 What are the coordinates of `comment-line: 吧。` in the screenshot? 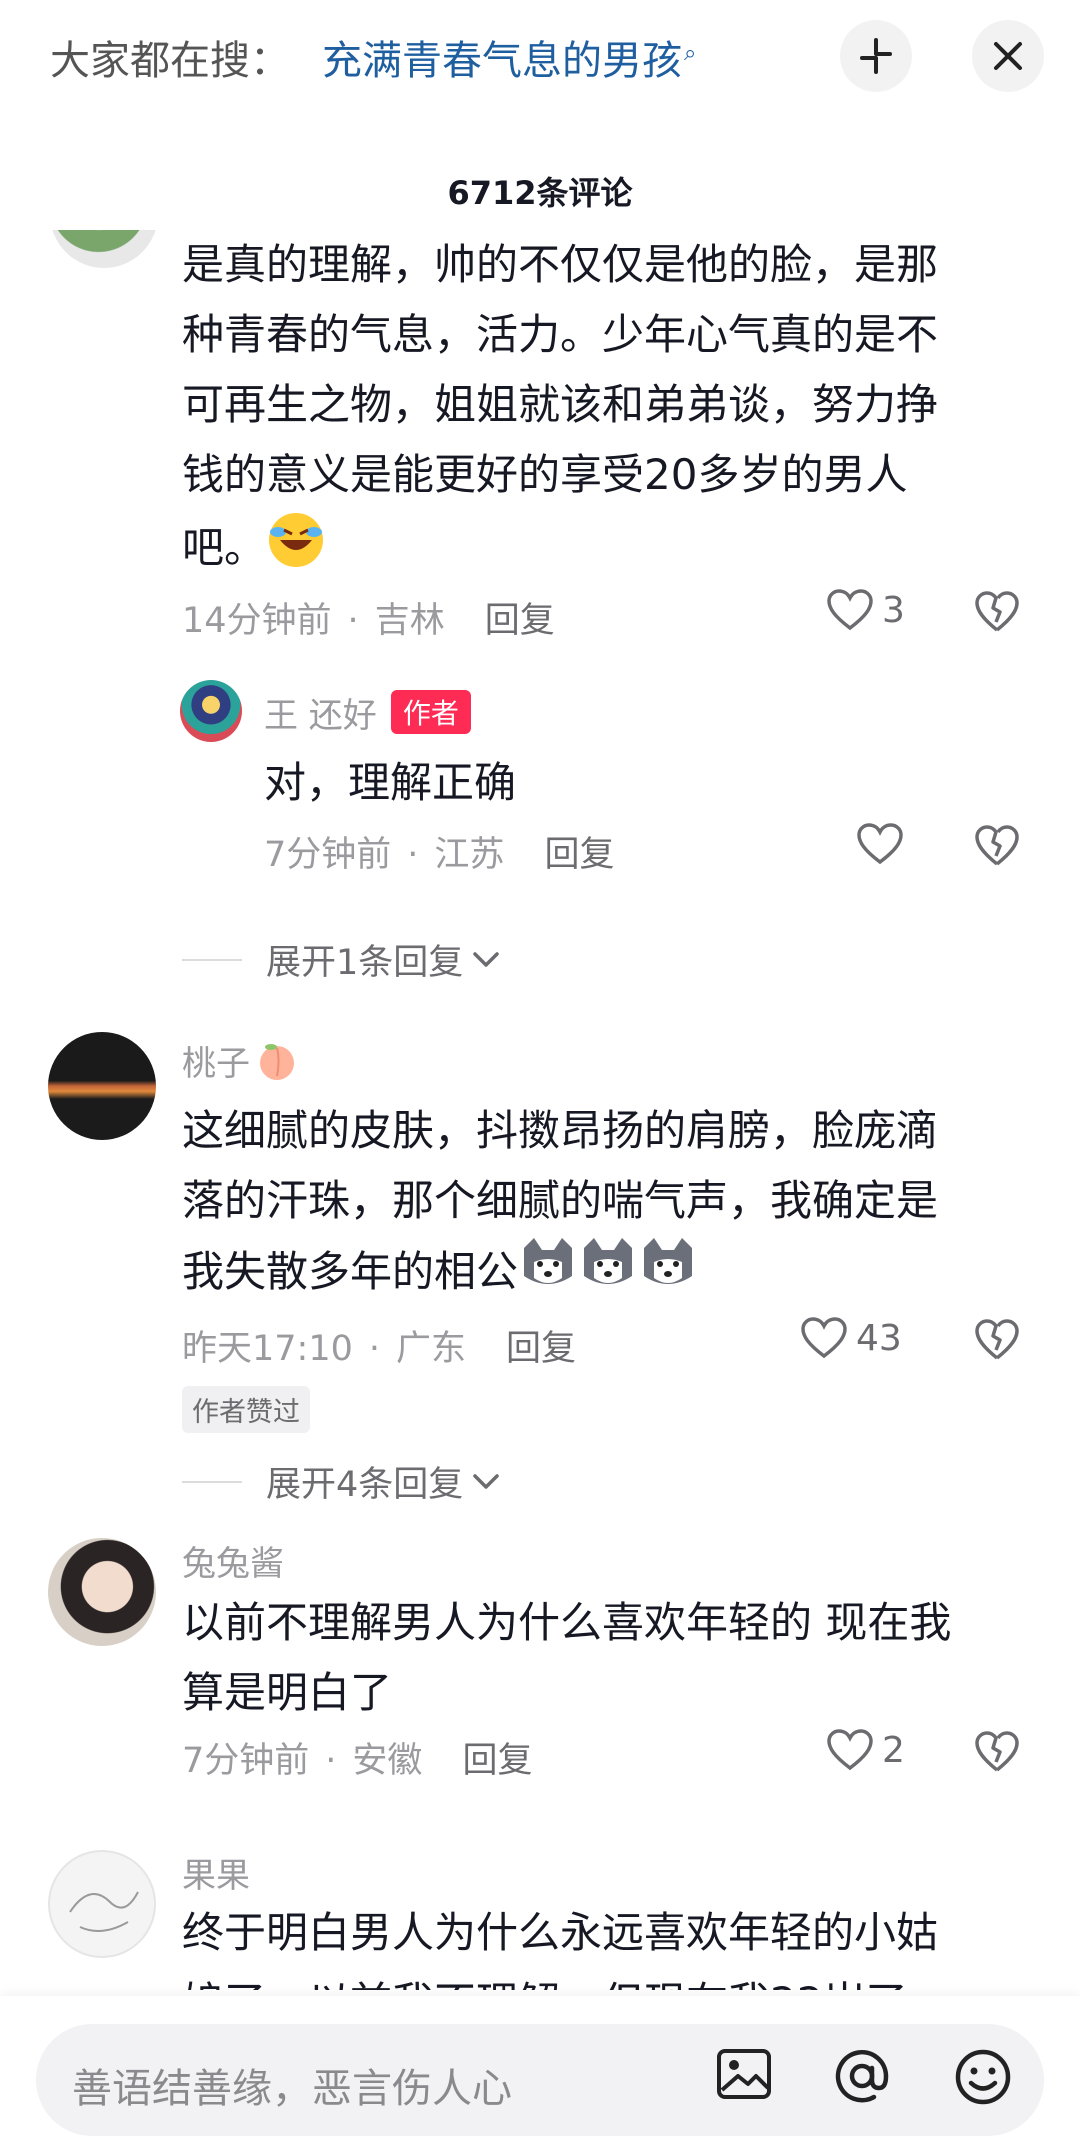 It's located at (224, 547).